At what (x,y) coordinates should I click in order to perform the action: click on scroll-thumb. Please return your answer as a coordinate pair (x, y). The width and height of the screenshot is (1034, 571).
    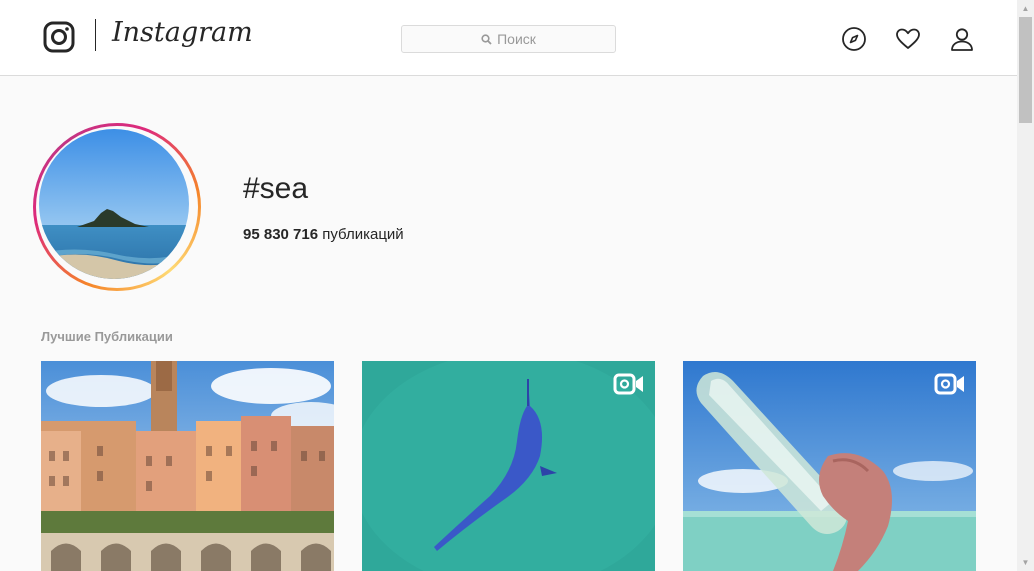
    Looking at the image, I should click on (1025, 70).